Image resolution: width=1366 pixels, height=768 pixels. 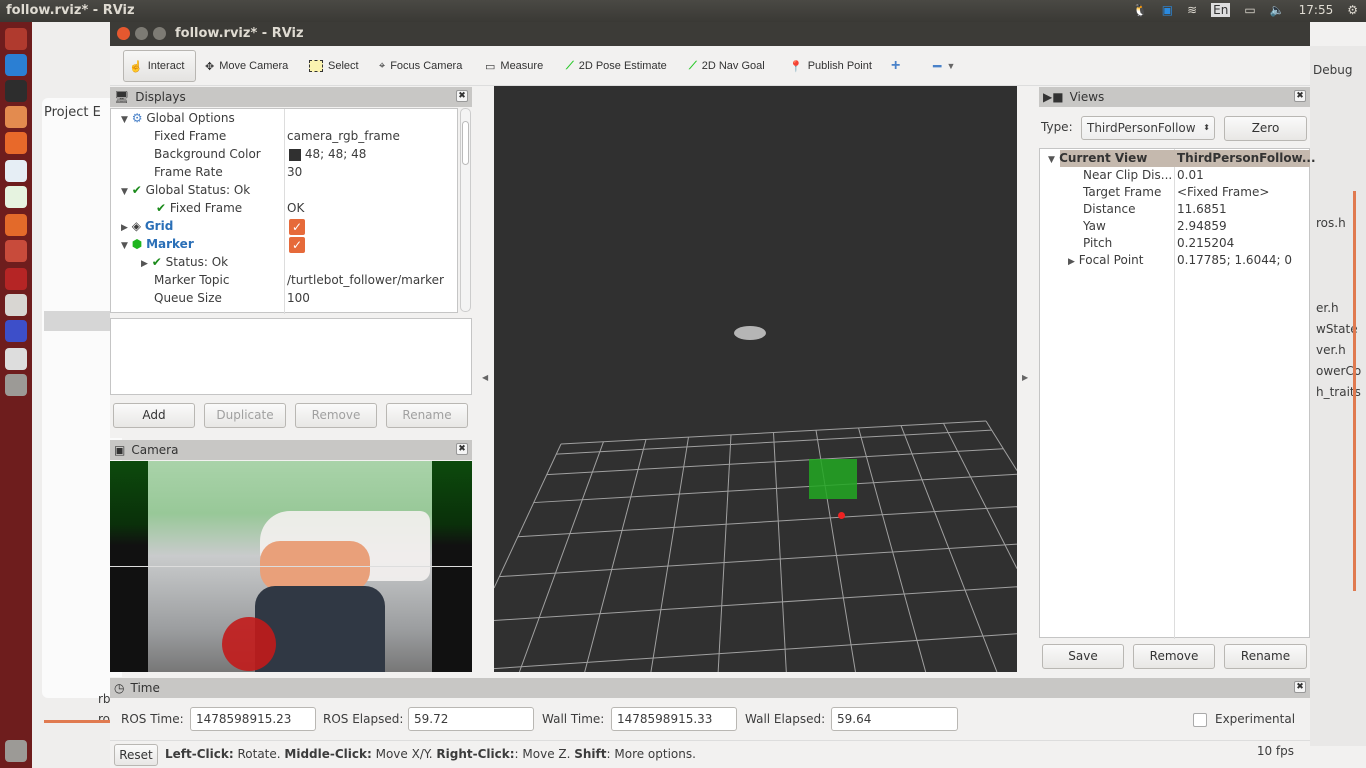 What do you see at coordinates (1190, 175) in the screenshot?
I see `view-prop-value: 0.01` at bounding box center [1190, 175].